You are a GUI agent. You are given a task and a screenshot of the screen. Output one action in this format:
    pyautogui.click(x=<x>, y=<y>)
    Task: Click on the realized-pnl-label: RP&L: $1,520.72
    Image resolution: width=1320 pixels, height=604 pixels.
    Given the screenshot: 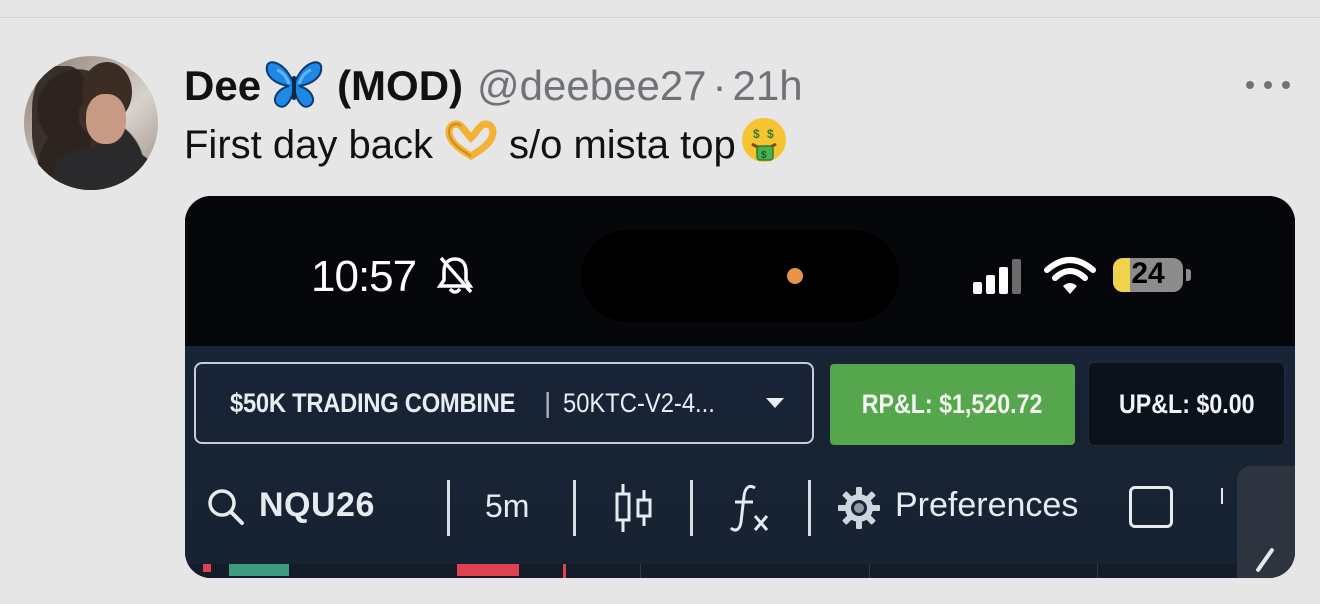 What is the action you would take?
    pyautogui.click(x=952, y=404)
    